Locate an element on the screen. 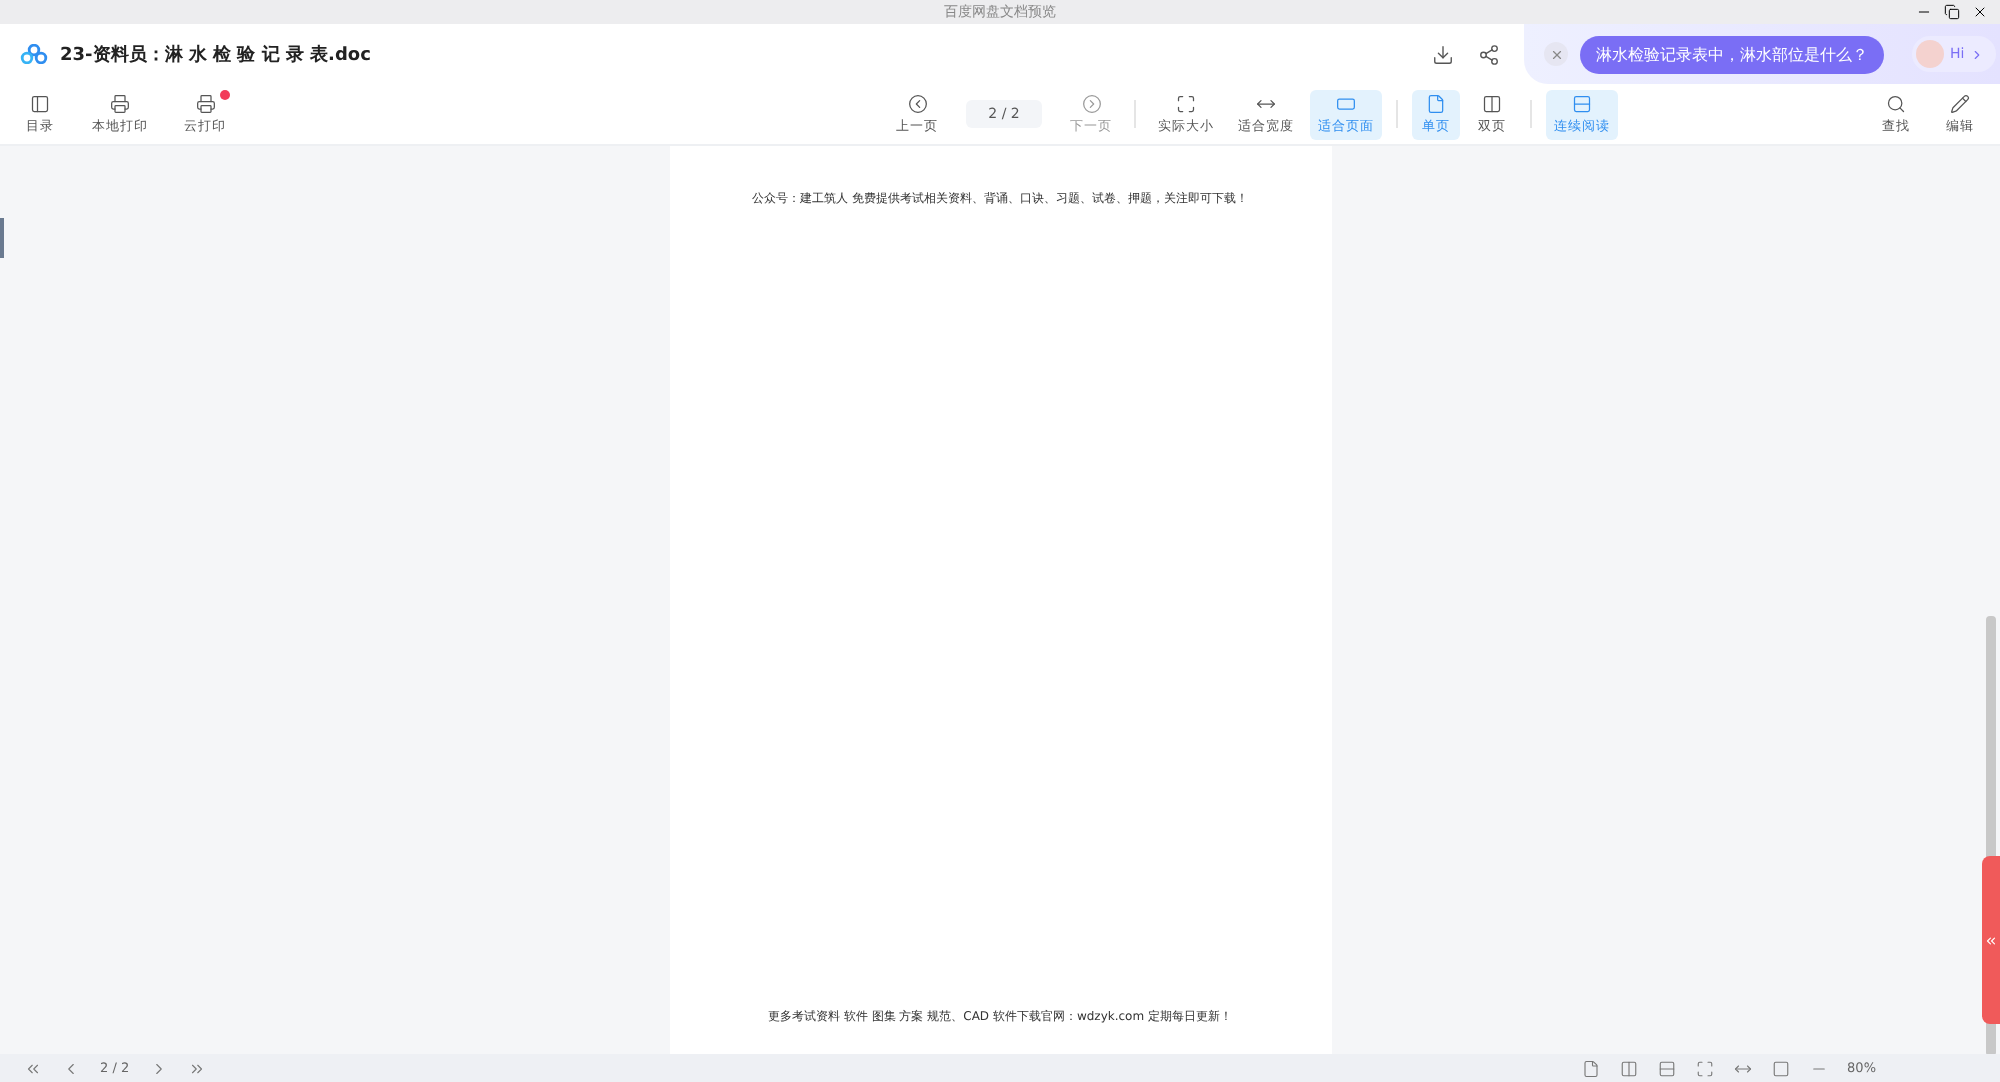  previous-icon is located at coordinates (71, 1068).